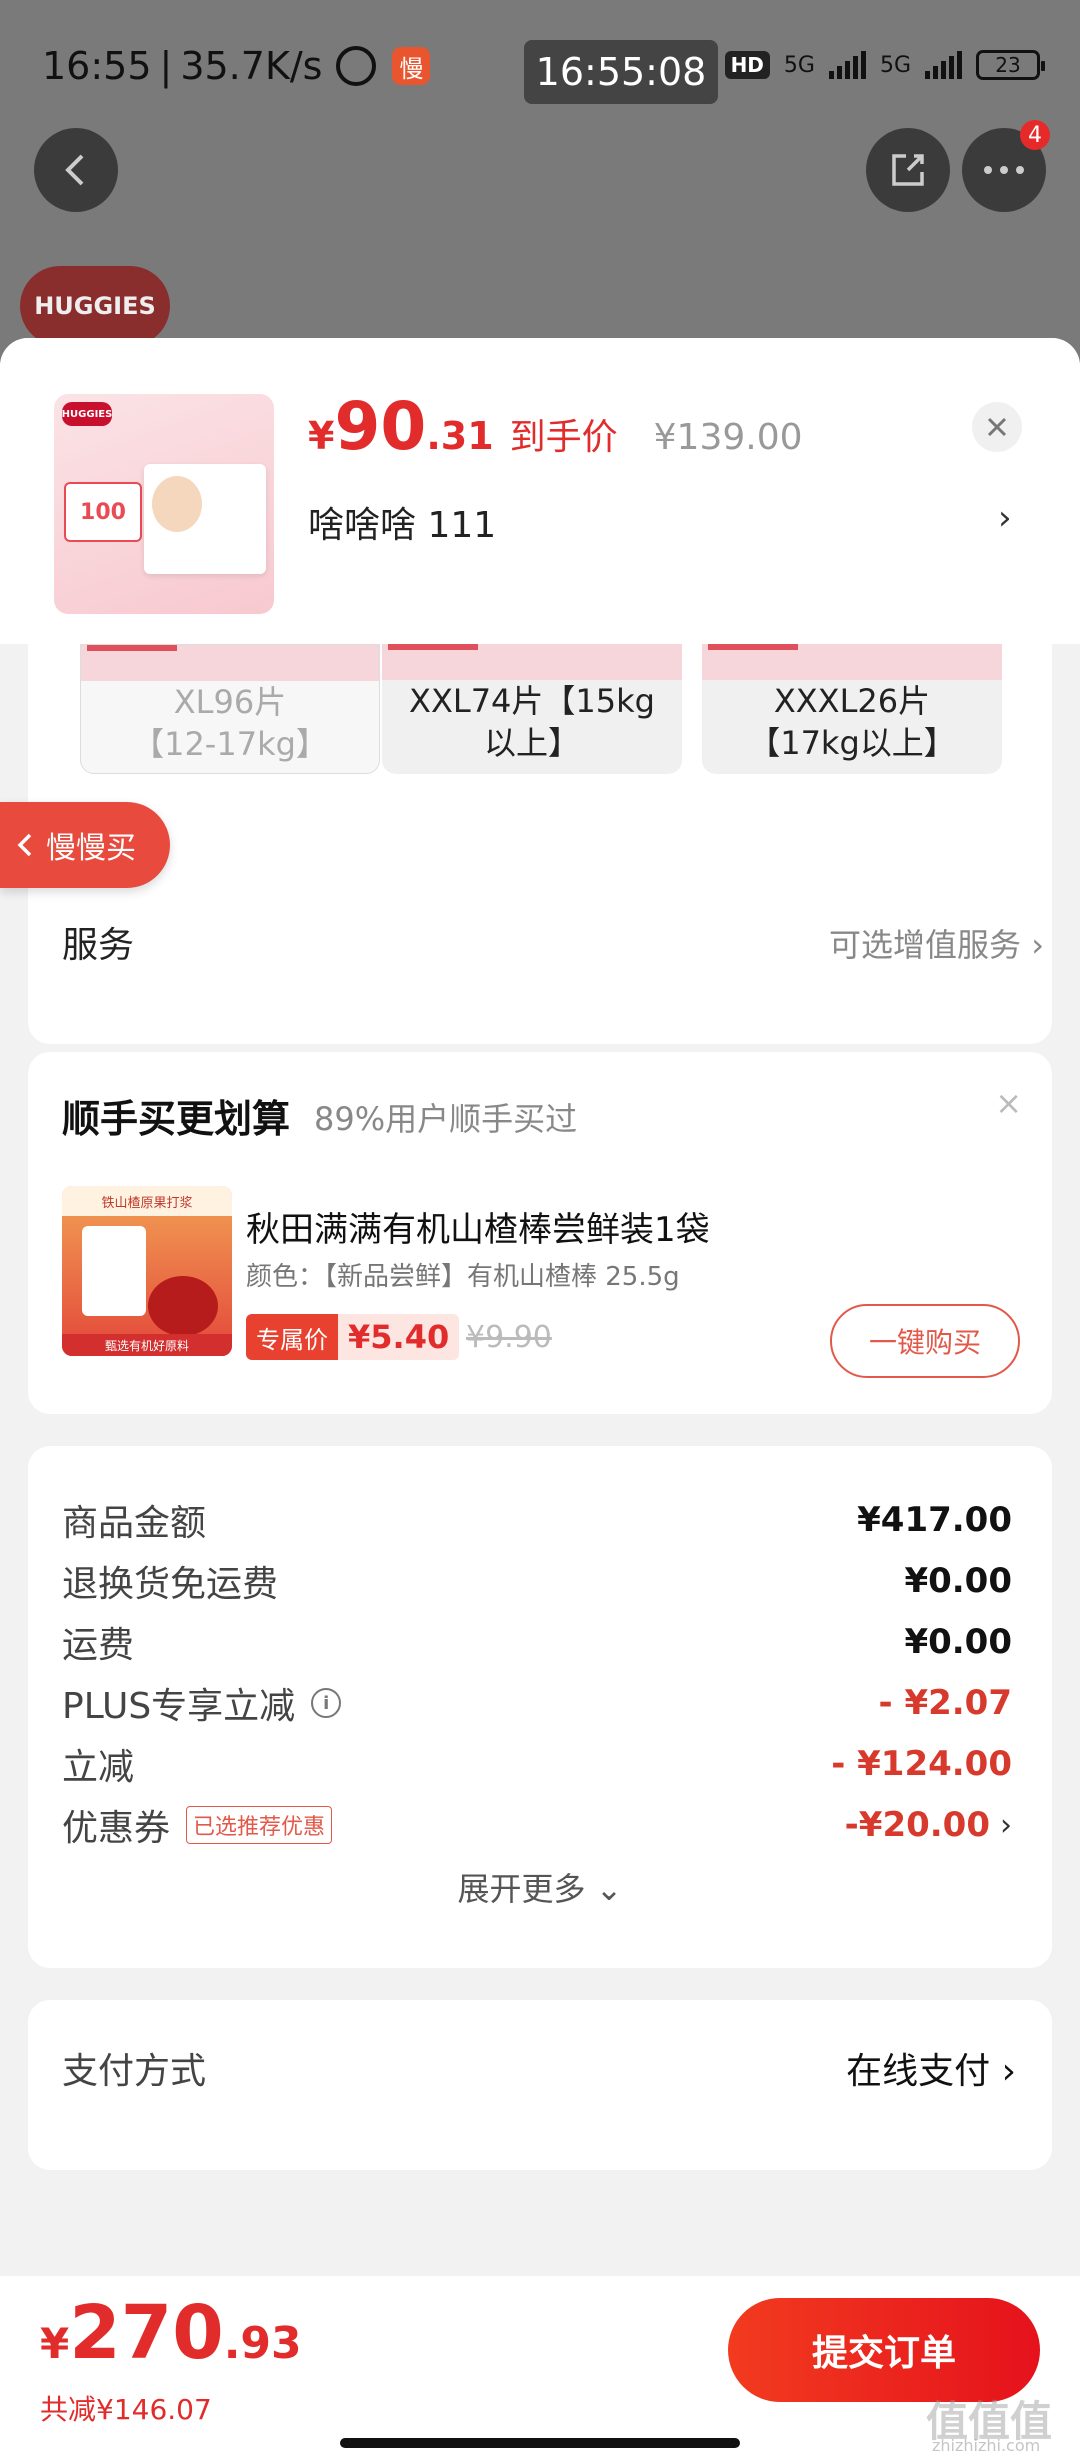  I want to click on brand-logo-background: HUGGIES, so click(95, 306).